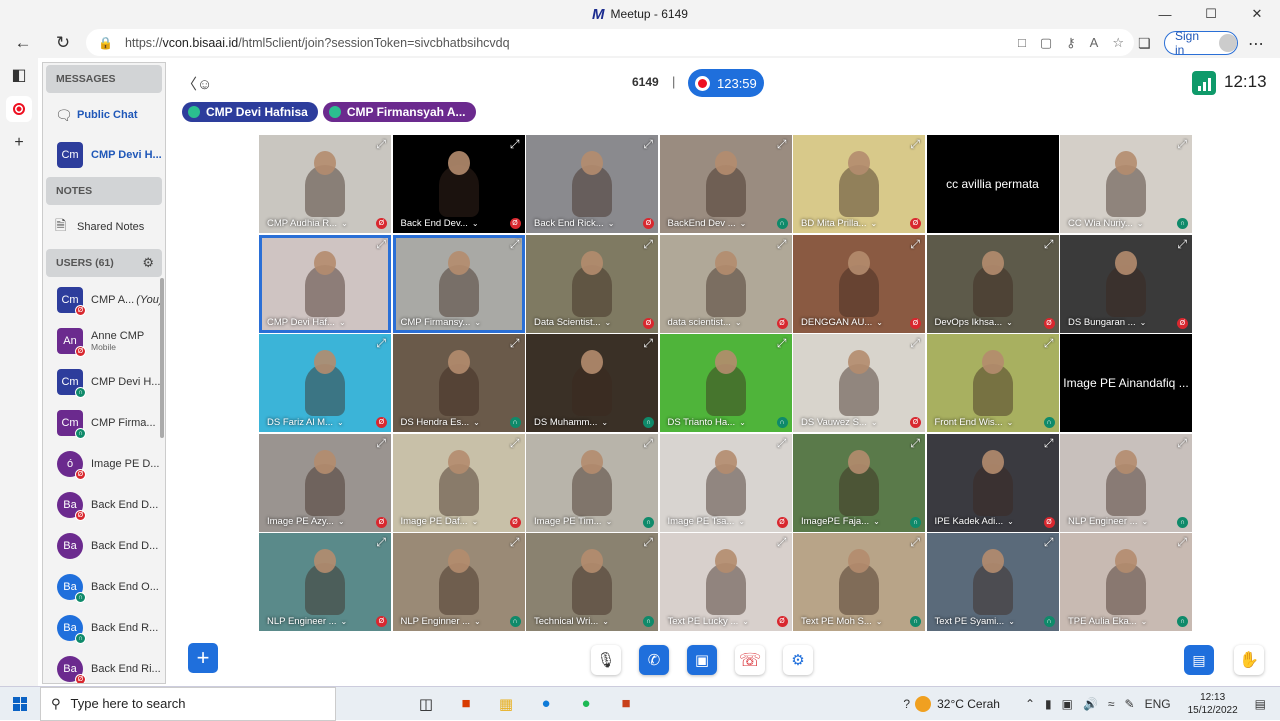  What do you see at coordinates (859, 223) in the screenshot?
I see `video-tile-label: BD Mita Prilla... ⌄` at bounding box center [859, 223].